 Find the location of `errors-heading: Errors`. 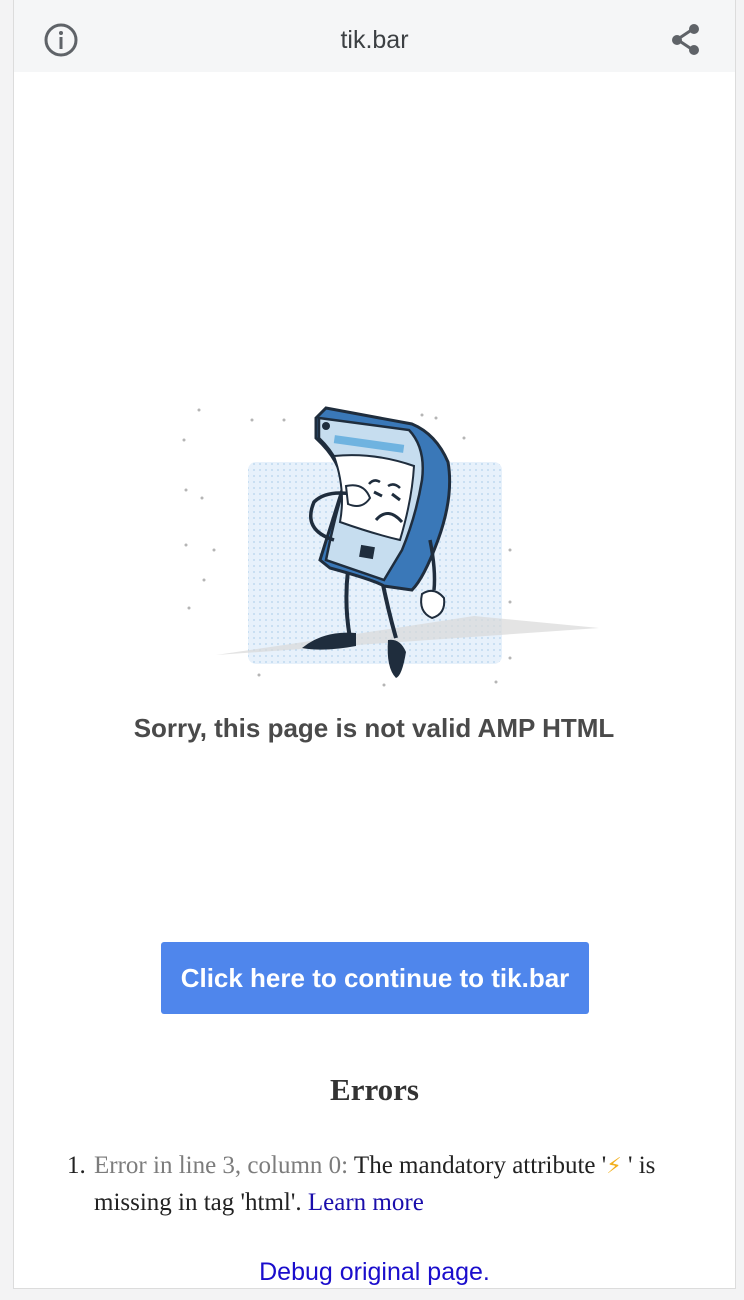

errors-heading: Errors is located at coordinates (374, 1089).